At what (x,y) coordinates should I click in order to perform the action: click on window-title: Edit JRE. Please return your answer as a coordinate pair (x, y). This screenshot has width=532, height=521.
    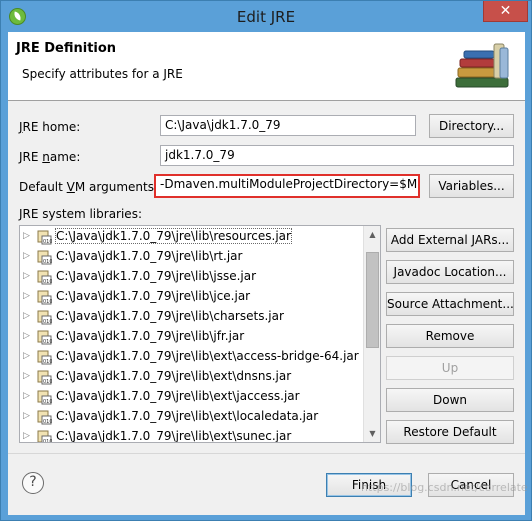
    Looking at the image, I should click on (266, 17).